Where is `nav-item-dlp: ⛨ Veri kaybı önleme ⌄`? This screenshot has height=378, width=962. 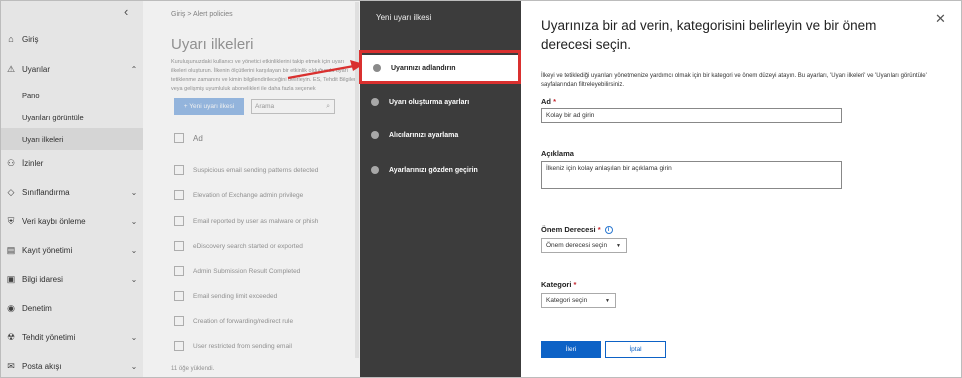 nav-item-dlp: ⛨ Veri kaybı önleme ⌄ is located at coordinates (71, 221).